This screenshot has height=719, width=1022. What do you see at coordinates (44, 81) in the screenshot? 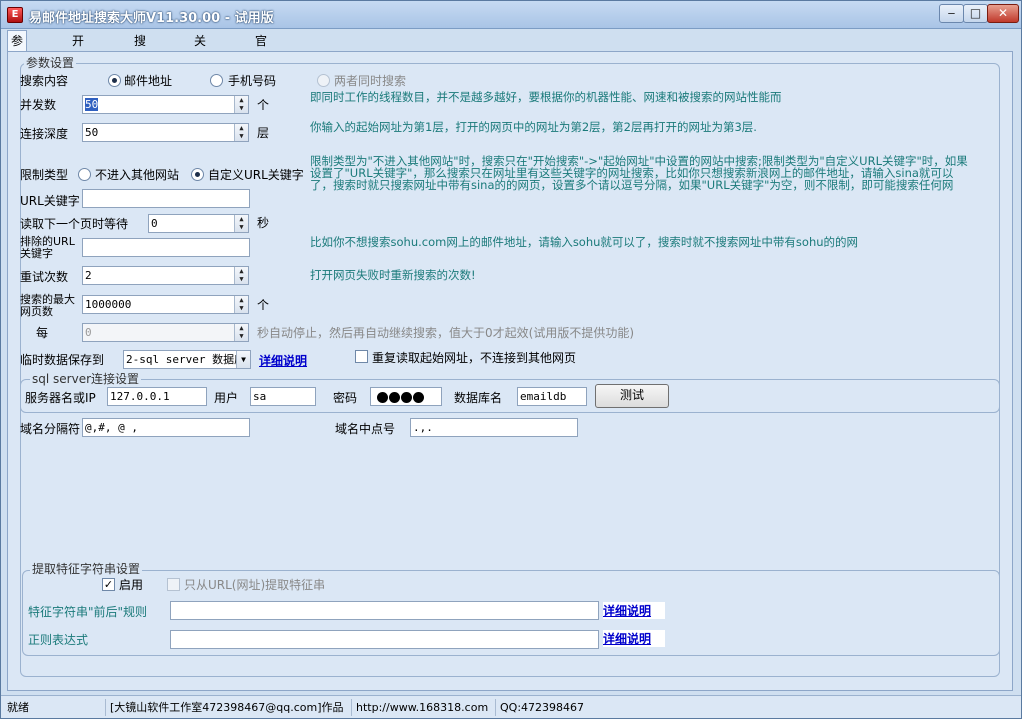
I see `search-content-label: 搜索内容` at bounding box center [44, 81].